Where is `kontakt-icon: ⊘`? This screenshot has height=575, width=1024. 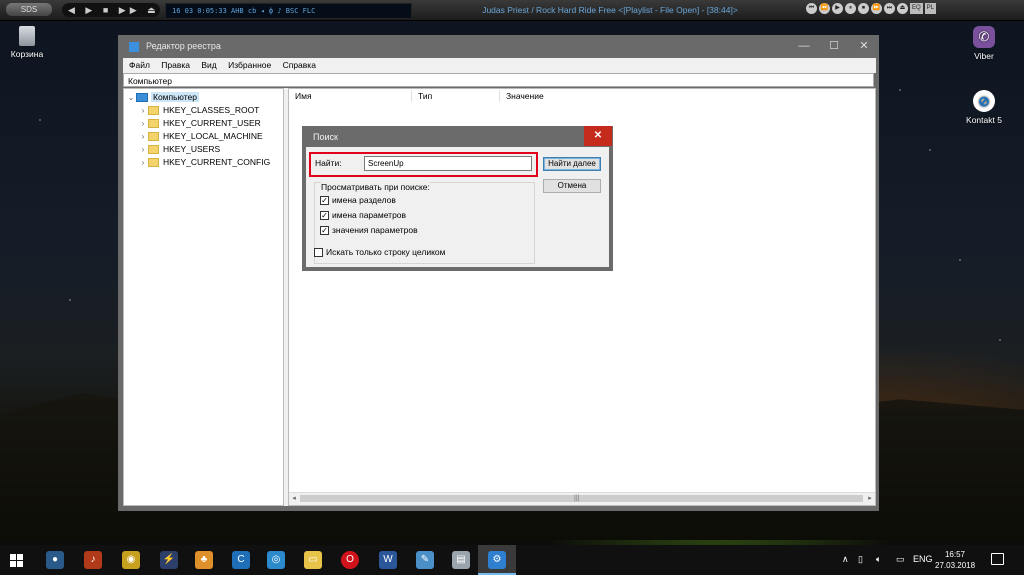 kontakt-icon: ⊘ is located at coordinates (984, 101).